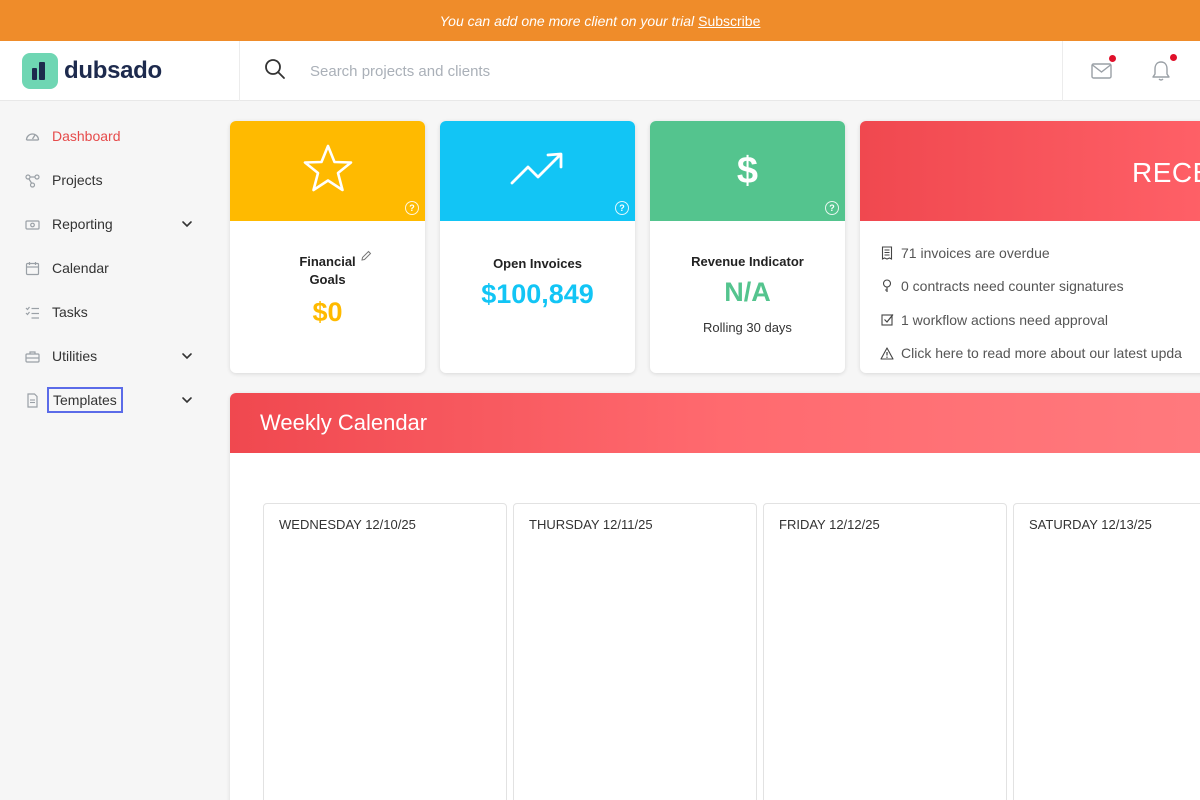 The width and height of the screenshot is (1200, 800). Describe the element at coordinates (32, 400) in the screenshot. I see `templates-icon` at that location.